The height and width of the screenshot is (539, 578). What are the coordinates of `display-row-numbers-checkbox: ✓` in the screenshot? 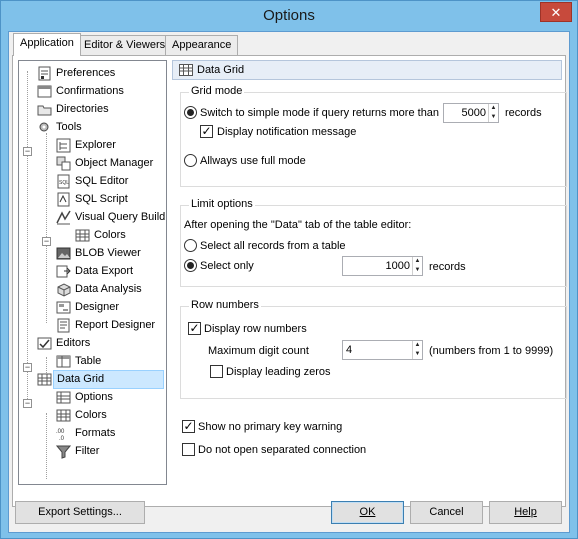 It's located at (194, 328).